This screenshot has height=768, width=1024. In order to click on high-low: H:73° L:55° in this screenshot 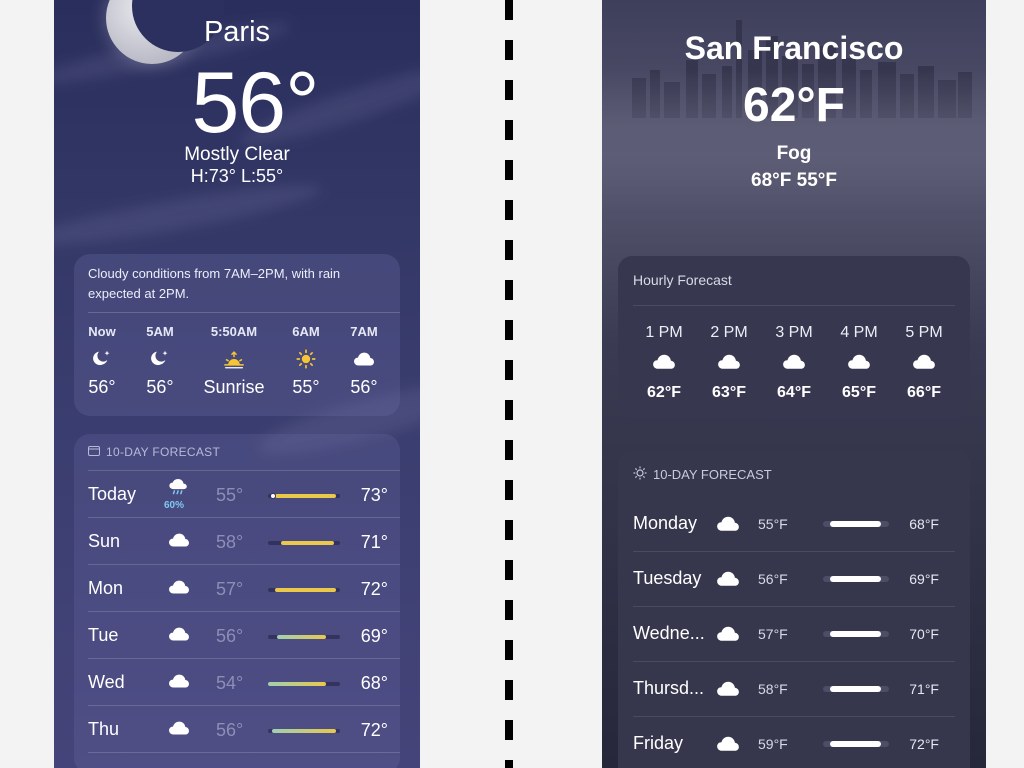, I will do `click(237, 176)`.